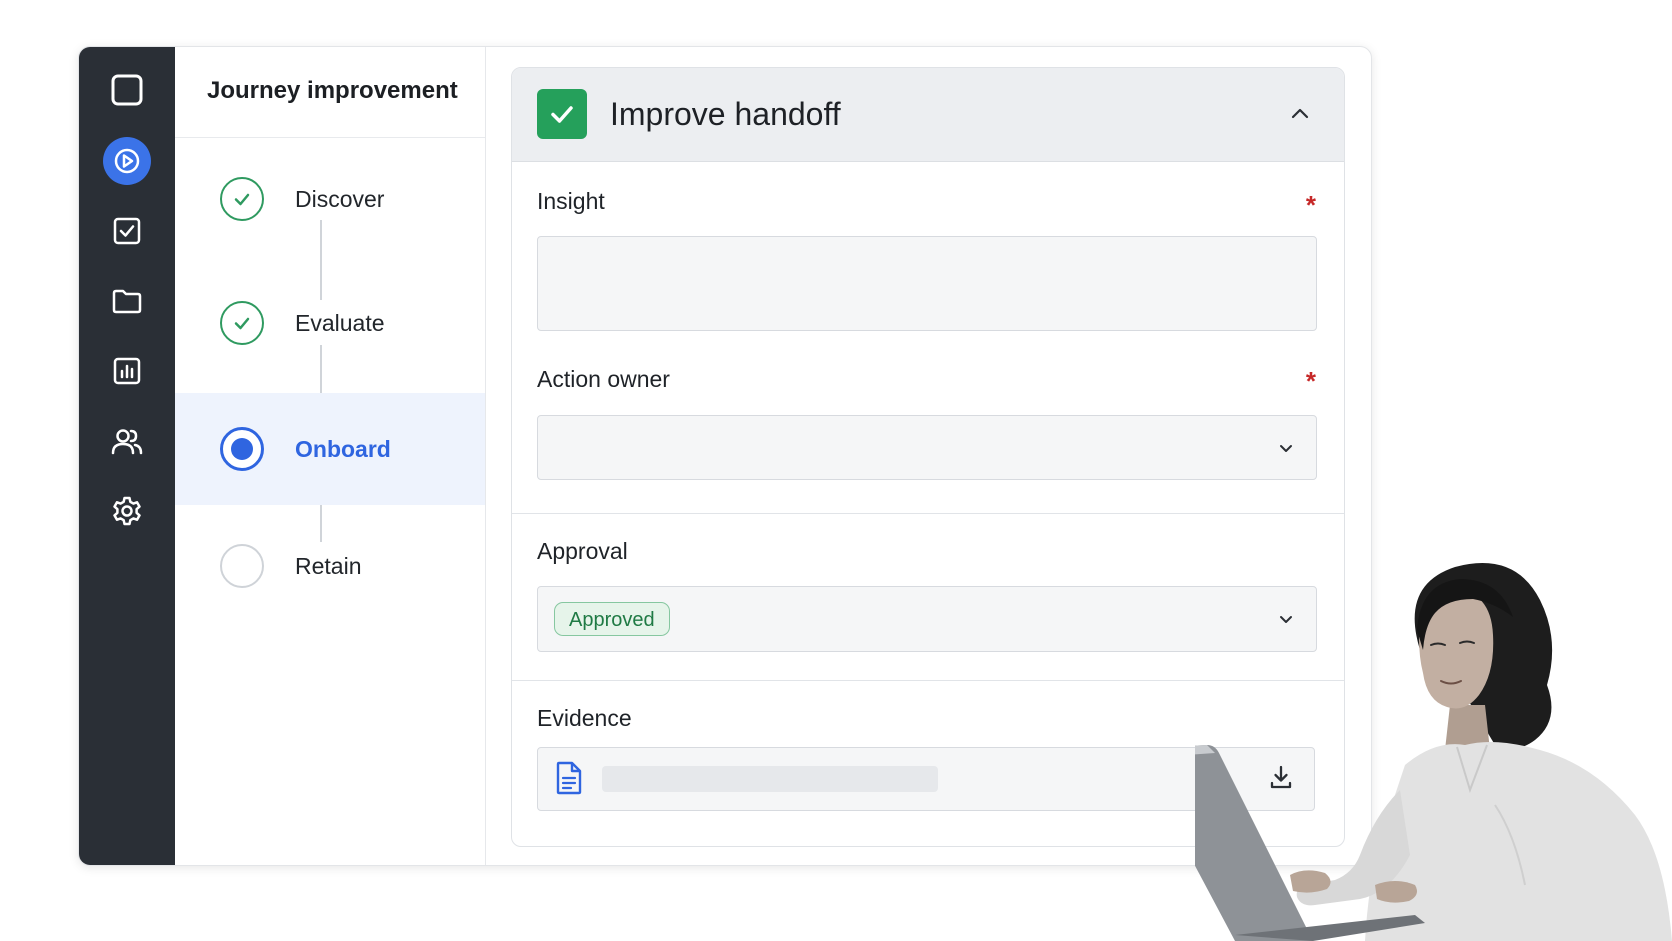  What do you see at coordinates (725, 114) in the screenshot?
I see `panel-title: Improve handoff` at bounding box center [725, 114].